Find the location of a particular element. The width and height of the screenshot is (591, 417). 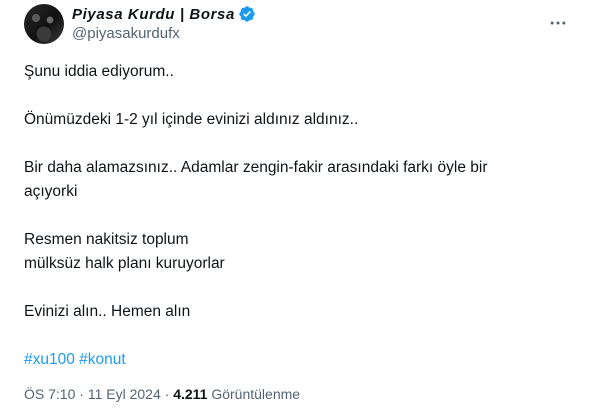

tweet-line-5: Resmen nakitsiz toplum is located at coordinates (106, 239).